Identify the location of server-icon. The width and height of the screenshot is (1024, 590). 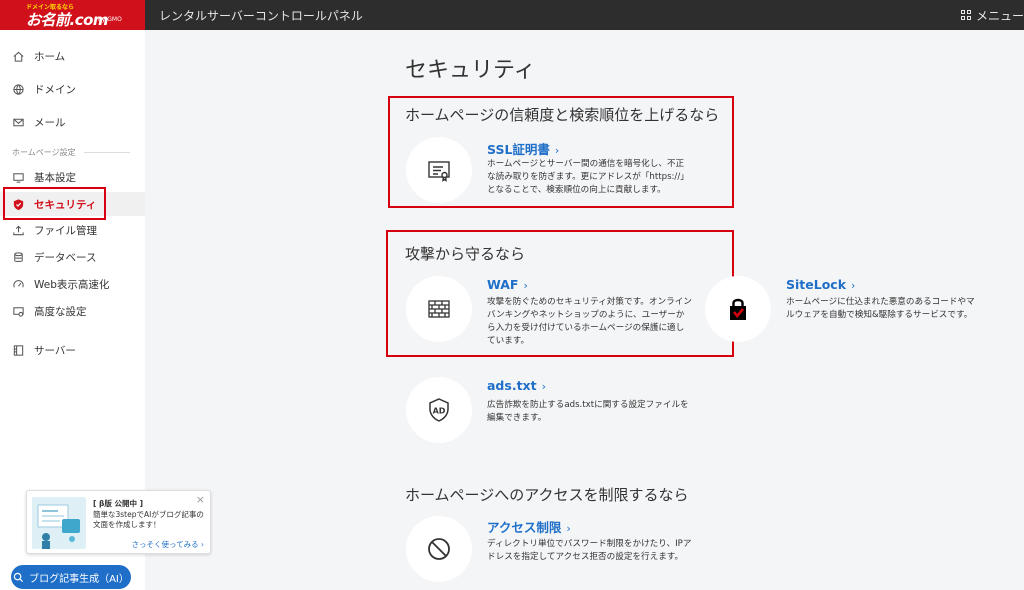
(18, 350).